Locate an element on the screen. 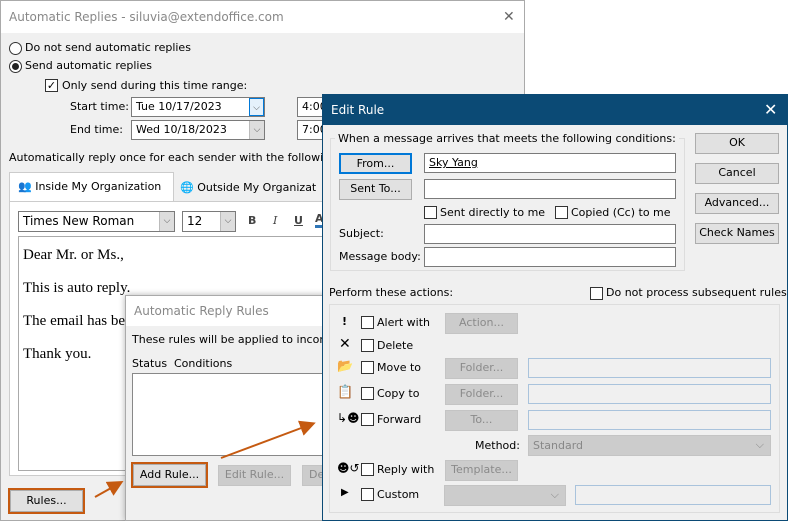 The width and height of the screenshot is (788, 521). subject-field is located at coordinates (550, 234).